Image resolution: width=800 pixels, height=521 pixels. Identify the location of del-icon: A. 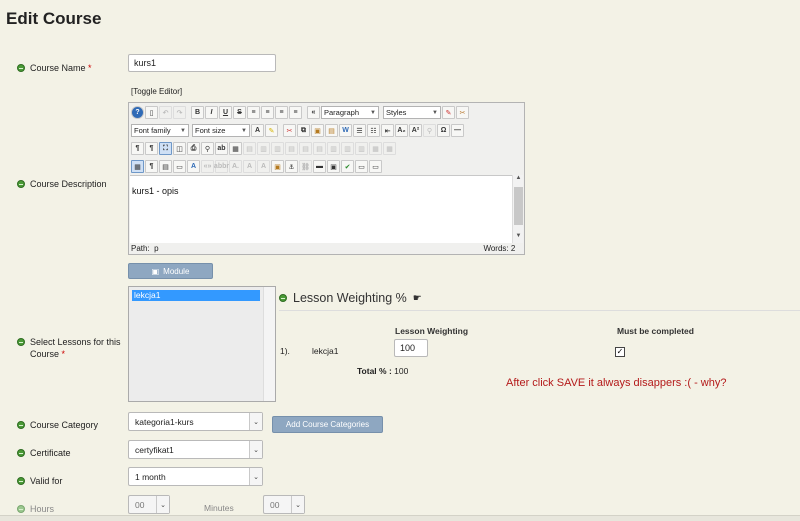
(249, 166).